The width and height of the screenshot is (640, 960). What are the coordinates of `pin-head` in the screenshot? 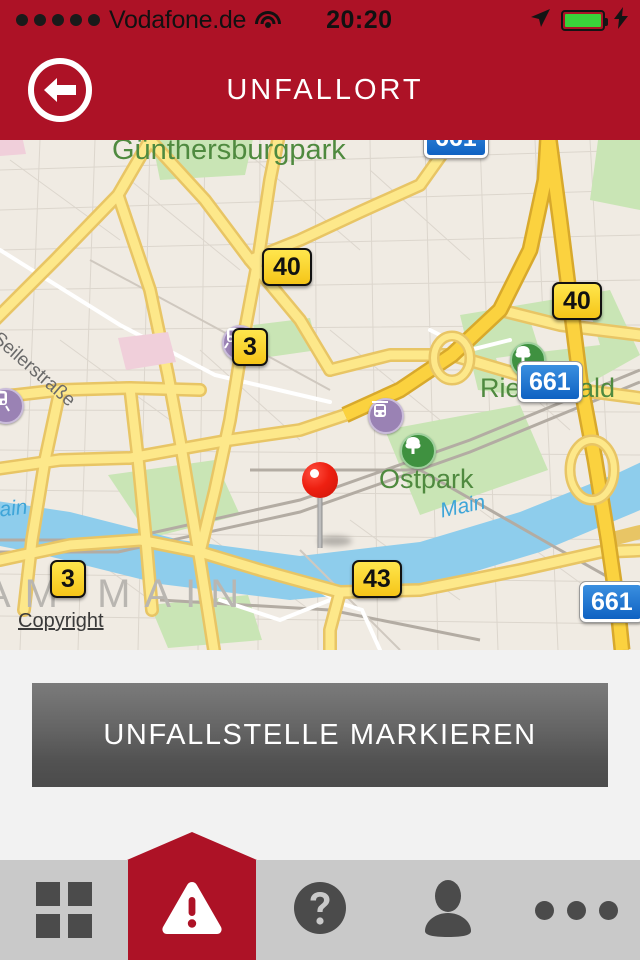 It's located at (320, 480).